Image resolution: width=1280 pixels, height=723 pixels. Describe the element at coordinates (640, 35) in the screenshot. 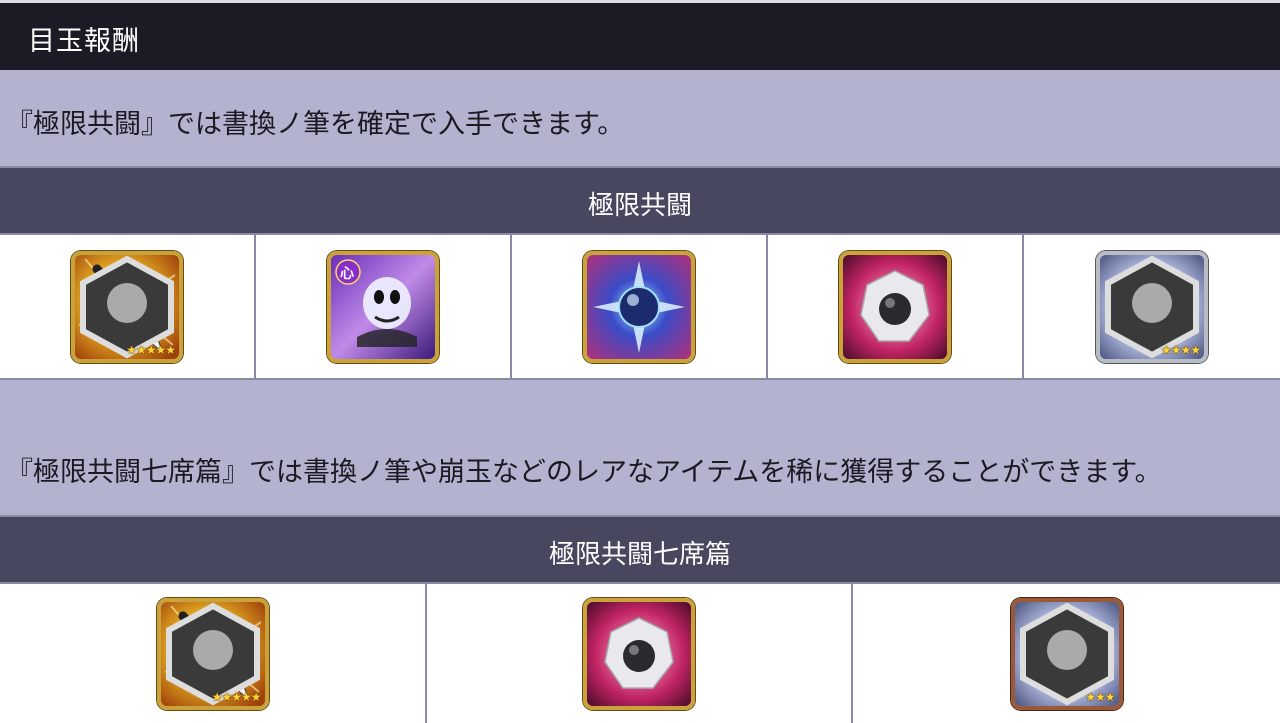

I see `page-header: 目玉報酬` at that location.